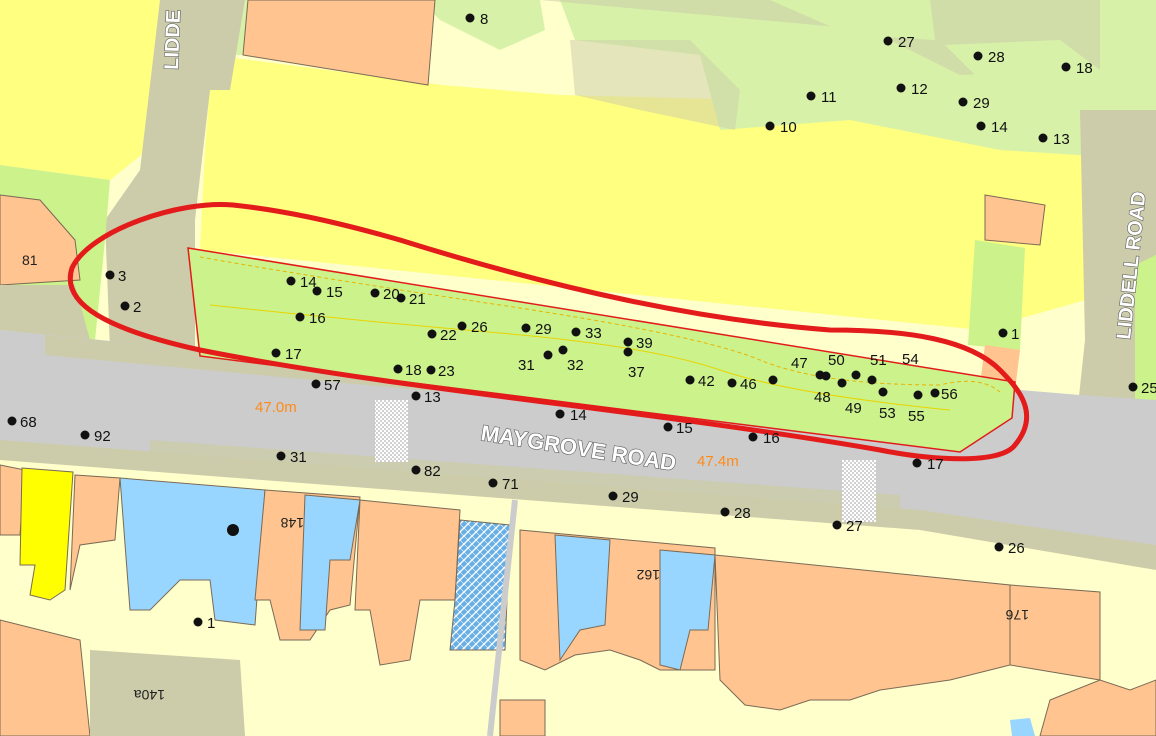 This screenshot has height=736, width=1156. What do you see at coordinates (593, 333) in the screenshot?
I see `tree-point-label: 33` at bounding box center [593, 333].